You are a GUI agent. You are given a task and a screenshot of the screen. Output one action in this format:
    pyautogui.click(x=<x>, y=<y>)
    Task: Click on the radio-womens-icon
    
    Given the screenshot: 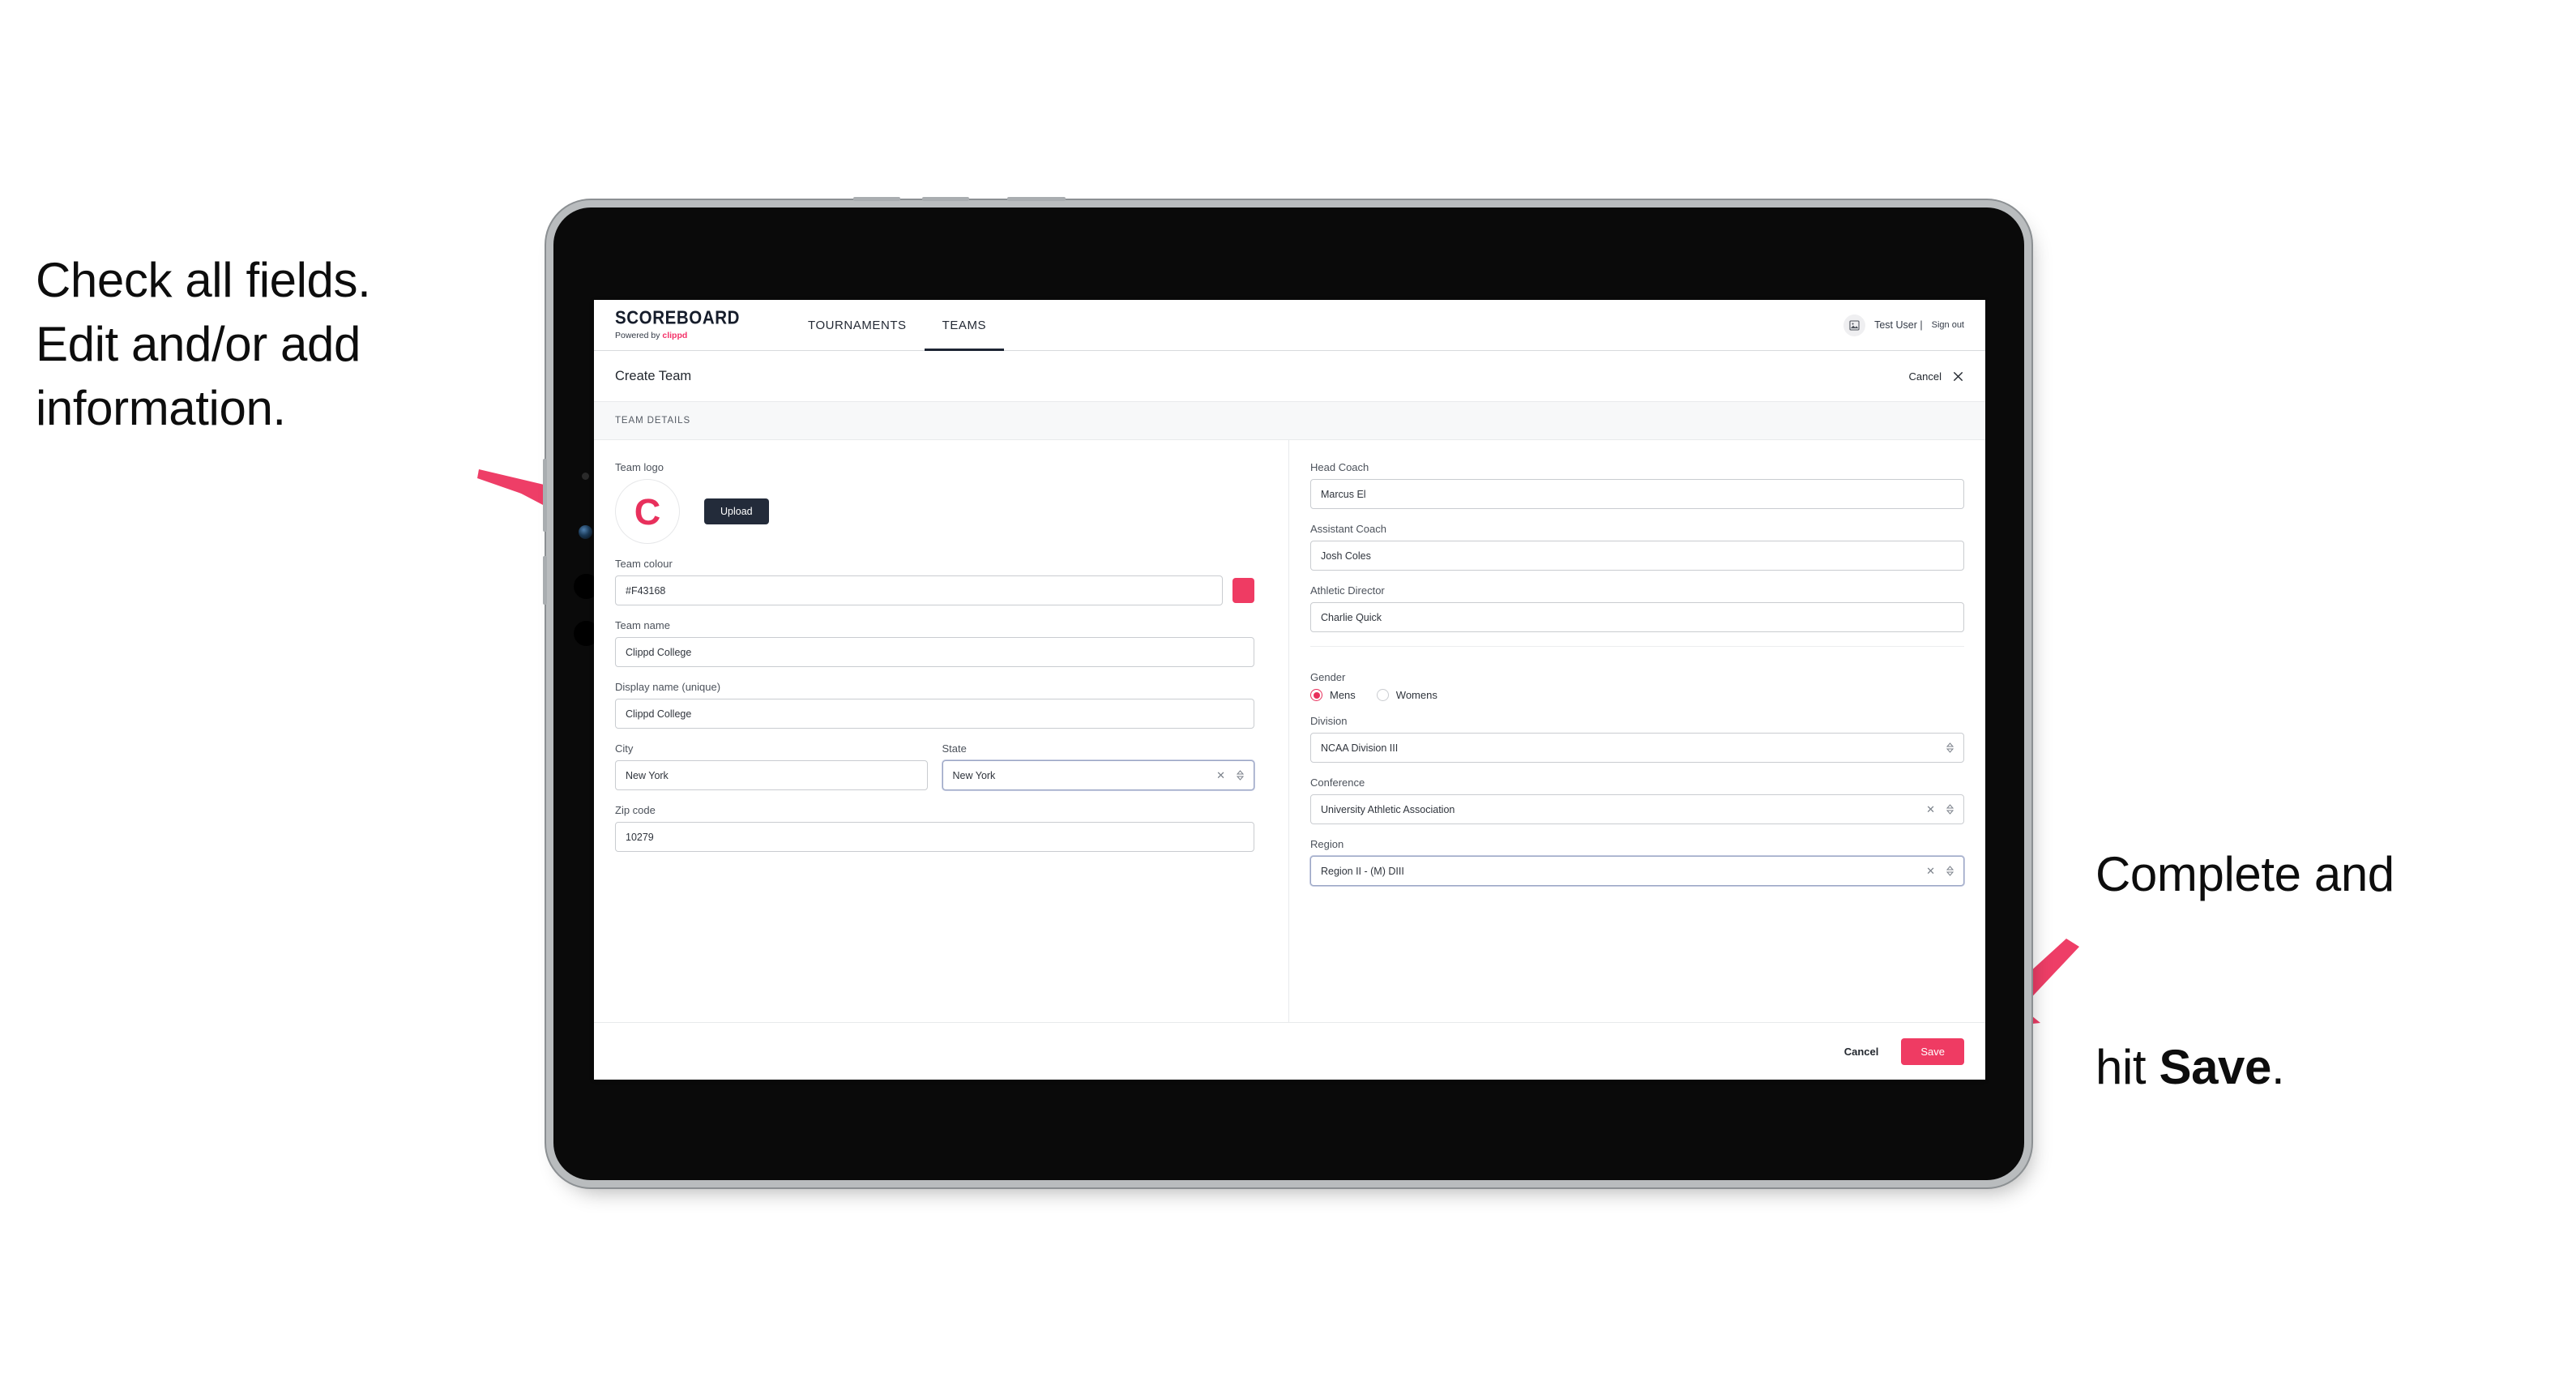 What is the action you would take?
    pyautogui.click(x=1382, y=695)
    